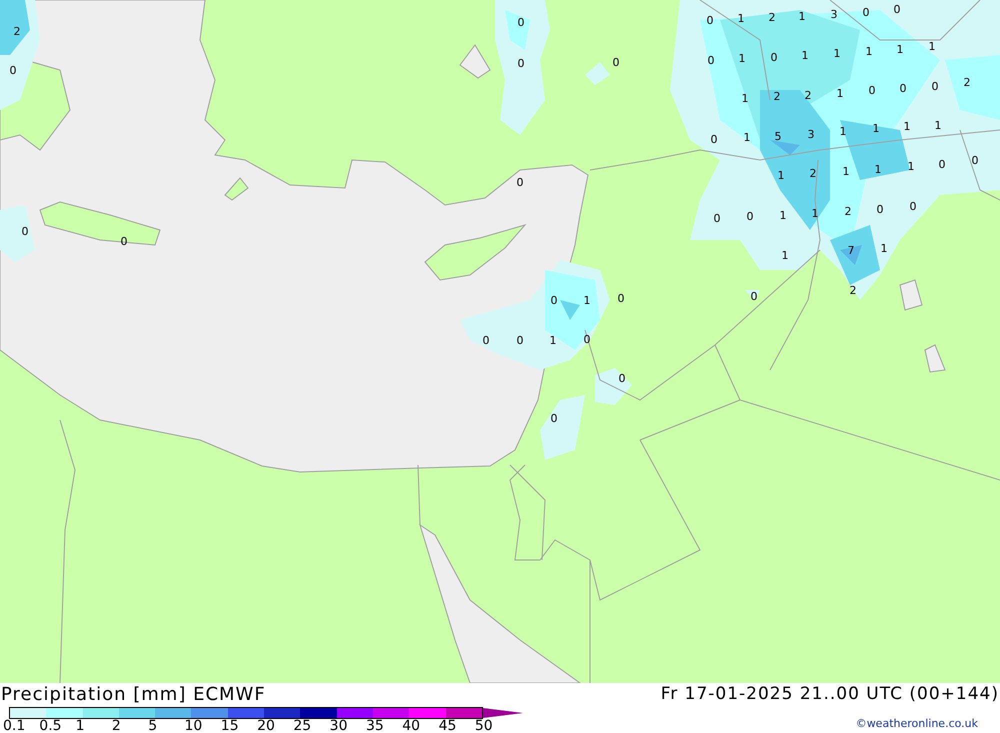 Image resolution: width=1000 pixels, height=733 pixels. What do you see at coordinates (133, 694) in the screenshot?
I see `chart-title: Precipitation [mm] ECMWF` at bounding box center [133, 694].